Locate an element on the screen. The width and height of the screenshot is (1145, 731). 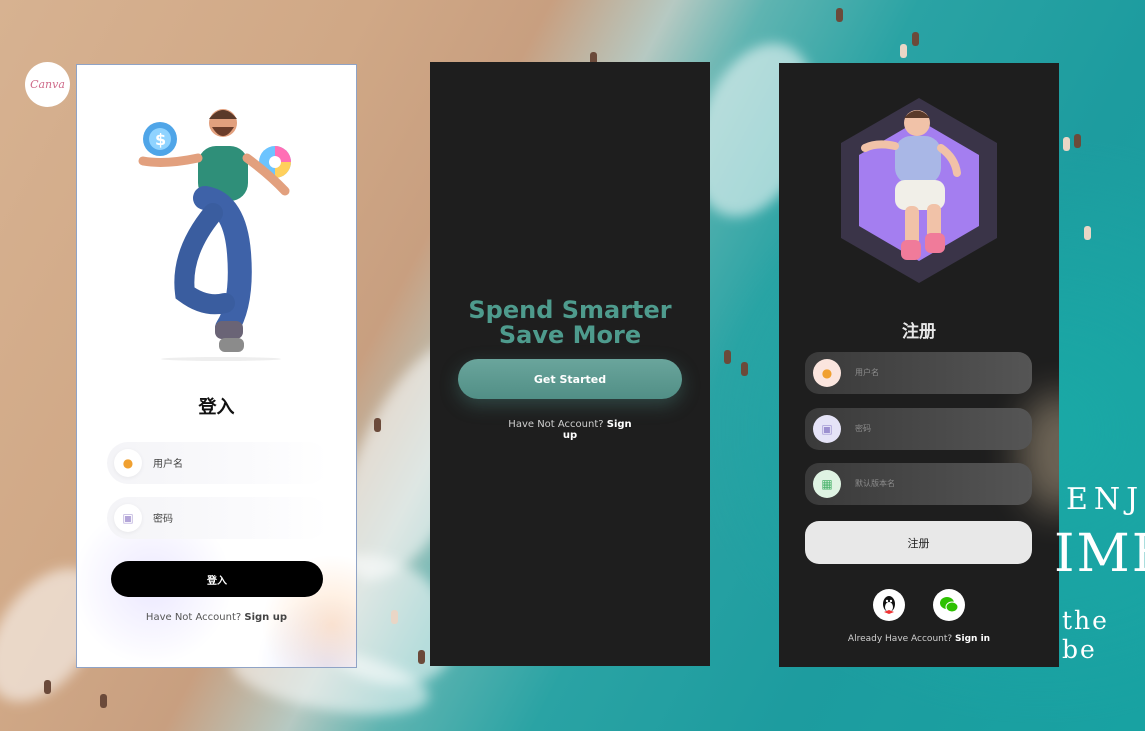
register-title: 注册 is located at coordinates (919, 332).